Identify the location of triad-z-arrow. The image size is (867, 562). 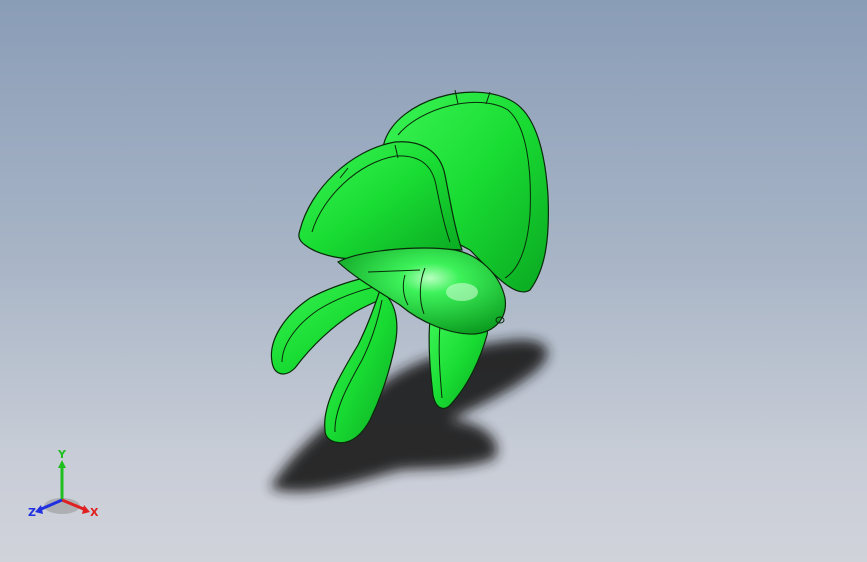
(39, 509).